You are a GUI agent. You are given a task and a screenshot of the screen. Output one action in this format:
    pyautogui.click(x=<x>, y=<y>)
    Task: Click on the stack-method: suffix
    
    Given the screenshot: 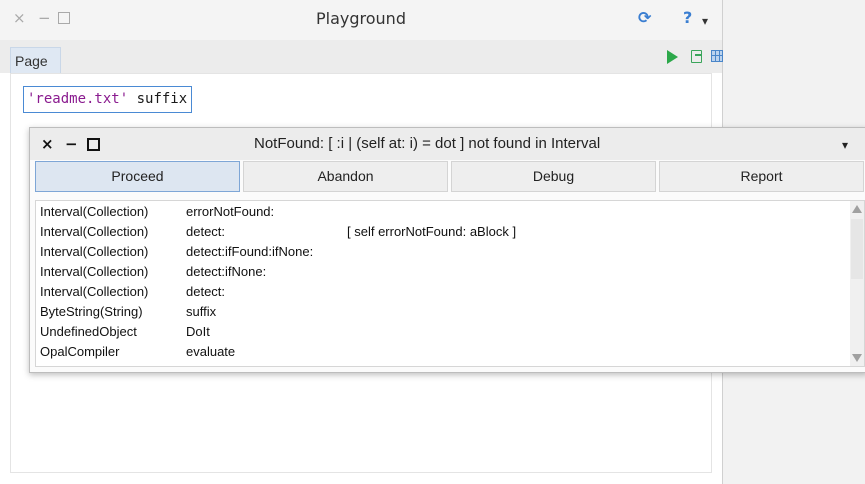 What is the action you would take?
    pyautogui.click(x=201, y=311)
    